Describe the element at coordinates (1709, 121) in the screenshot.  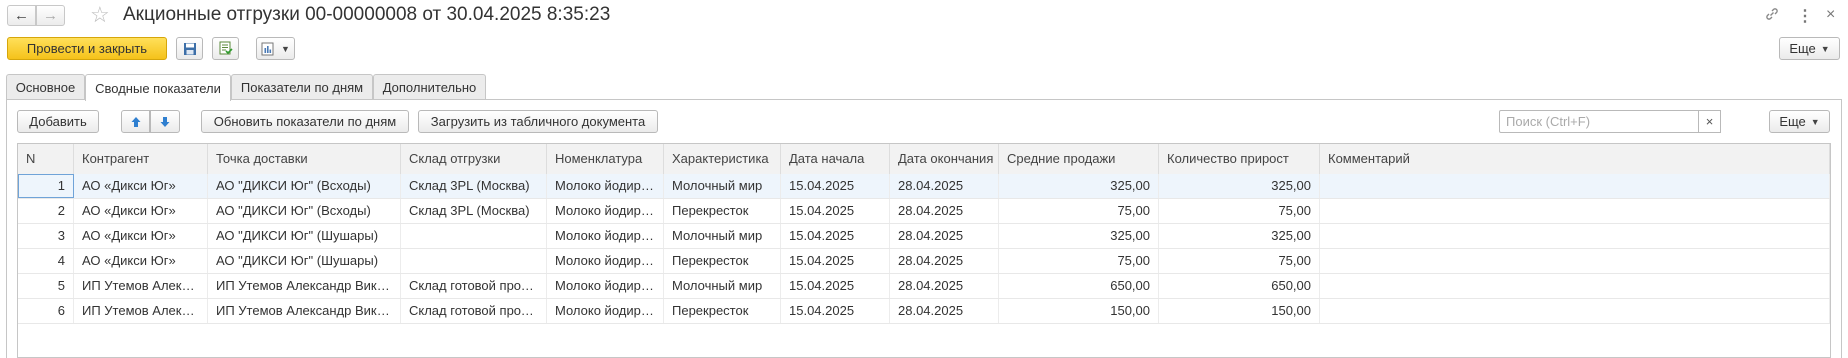
I see `clear-search-icon: ×` at that location.